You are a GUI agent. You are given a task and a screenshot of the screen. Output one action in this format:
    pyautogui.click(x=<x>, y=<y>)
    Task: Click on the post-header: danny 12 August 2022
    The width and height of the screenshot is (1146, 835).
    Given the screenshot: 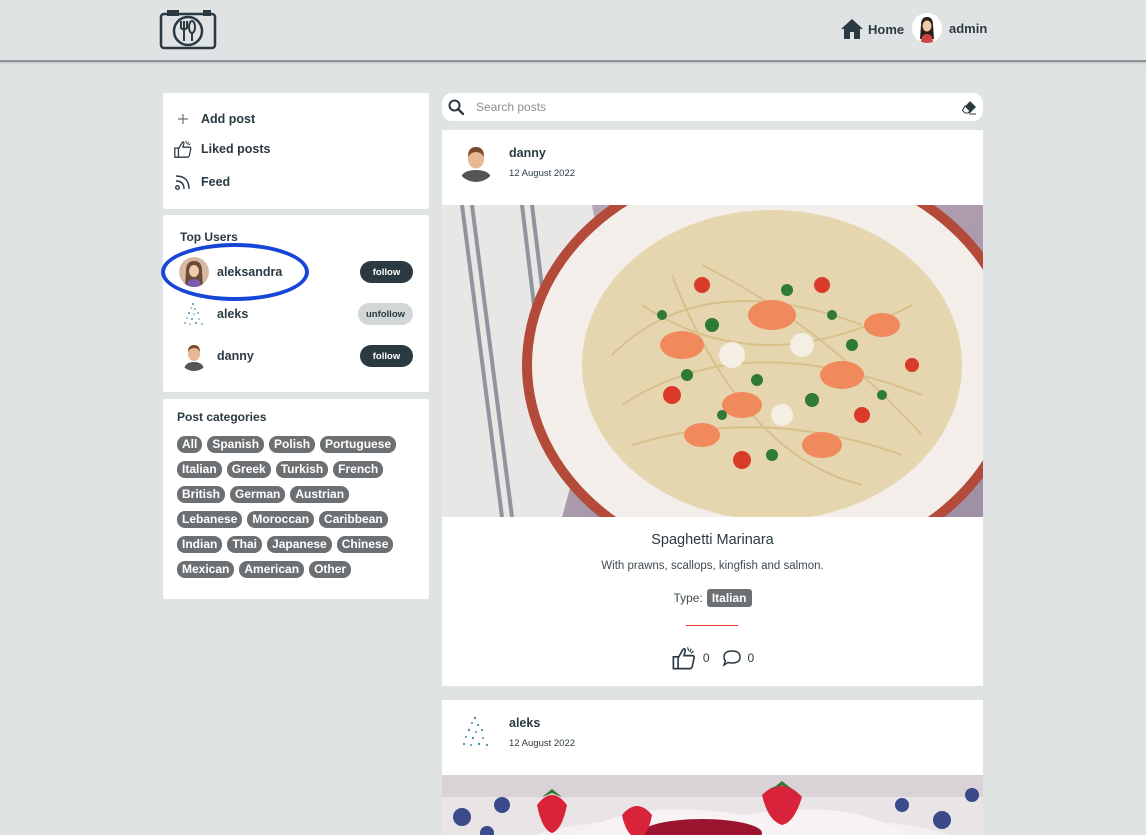 What is the action you would take?
    pyautogui.click(x=515, y=162)
    